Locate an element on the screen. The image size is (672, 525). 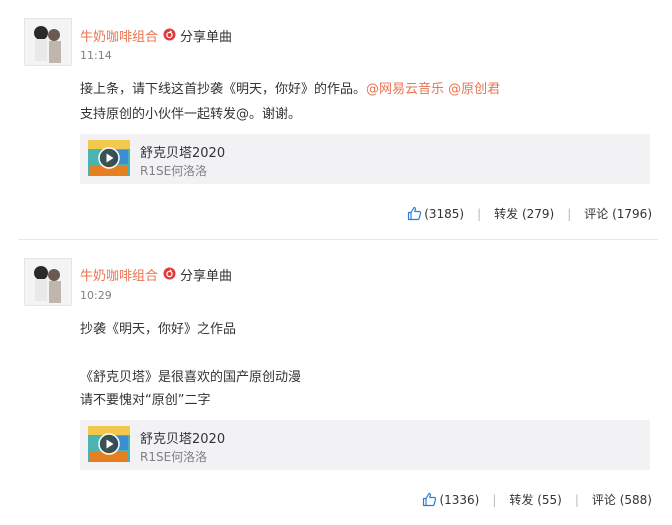
like-count: (1336) is located at coordinates (459, 499).